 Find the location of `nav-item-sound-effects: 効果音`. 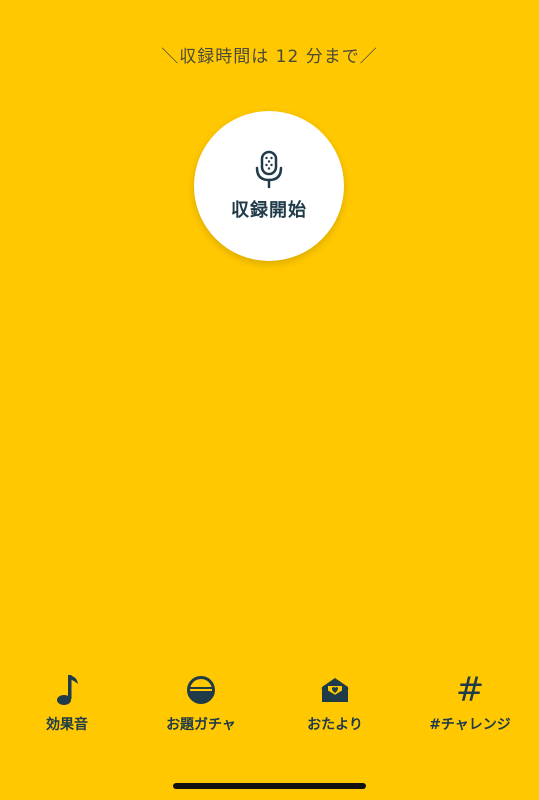

nav-item-sound-effects: 効果音 is located at coordinates (67, 702).